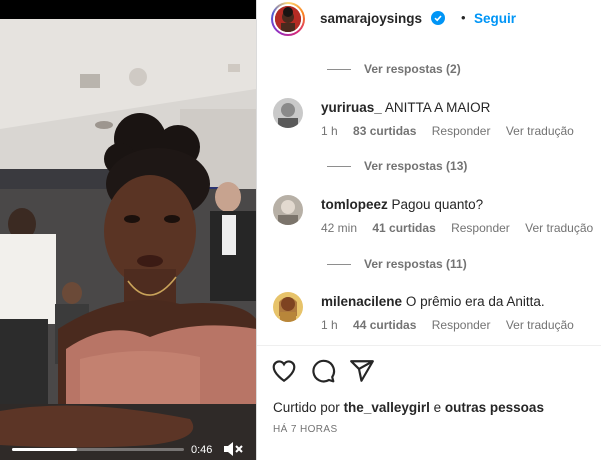  I want to click on video-timestamp: 0:46, so click(202, 450).